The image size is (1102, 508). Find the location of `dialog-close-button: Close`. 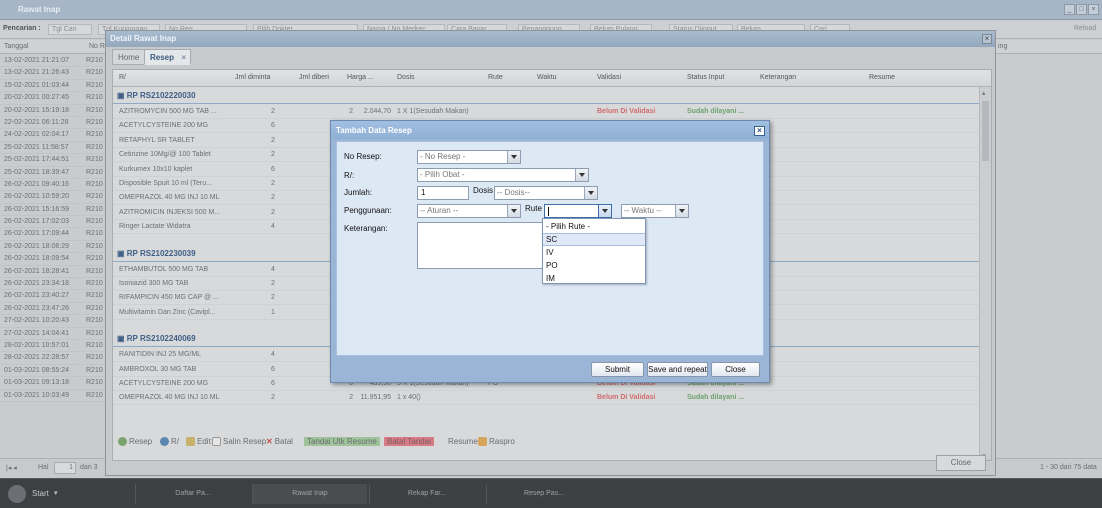

dialog-close-button: Close is located at coordinates (735, 369).